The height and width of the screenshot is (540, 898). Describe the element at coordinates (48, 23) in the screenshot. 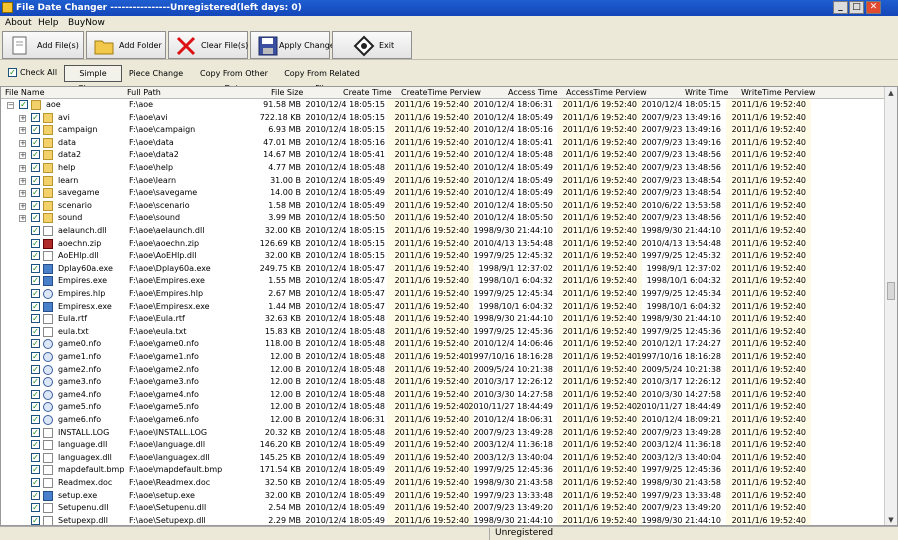

I see `menu-help: Help` at that location.